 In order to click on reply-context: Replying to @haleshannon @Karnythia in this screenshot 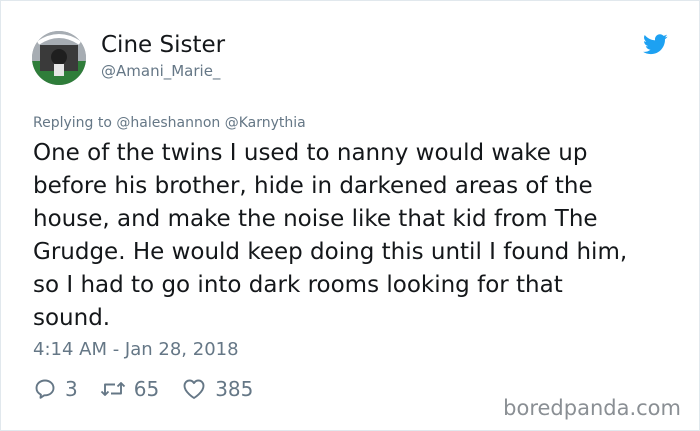, I will do `click(169, 123)`.